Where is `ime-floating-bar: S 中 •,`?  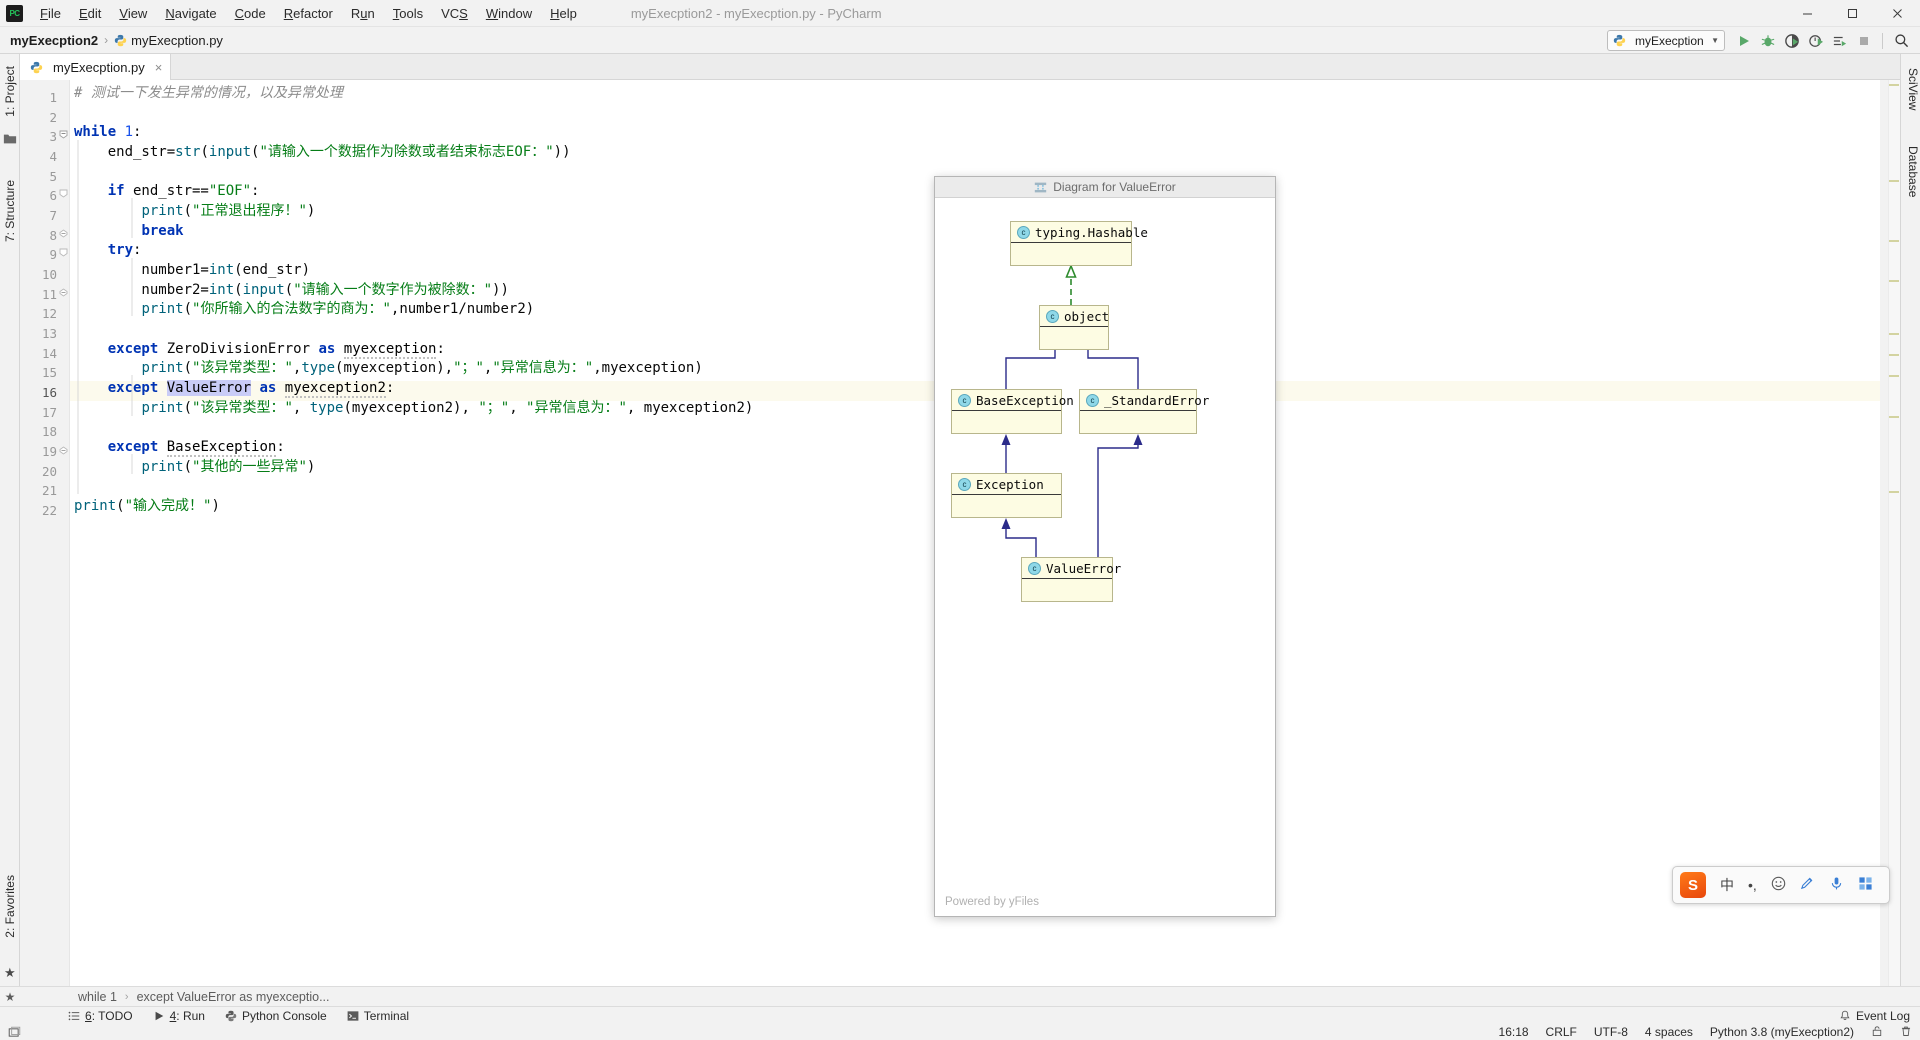
ime-floating-bar: S 中 •, is located at coordinates (1781, 885).